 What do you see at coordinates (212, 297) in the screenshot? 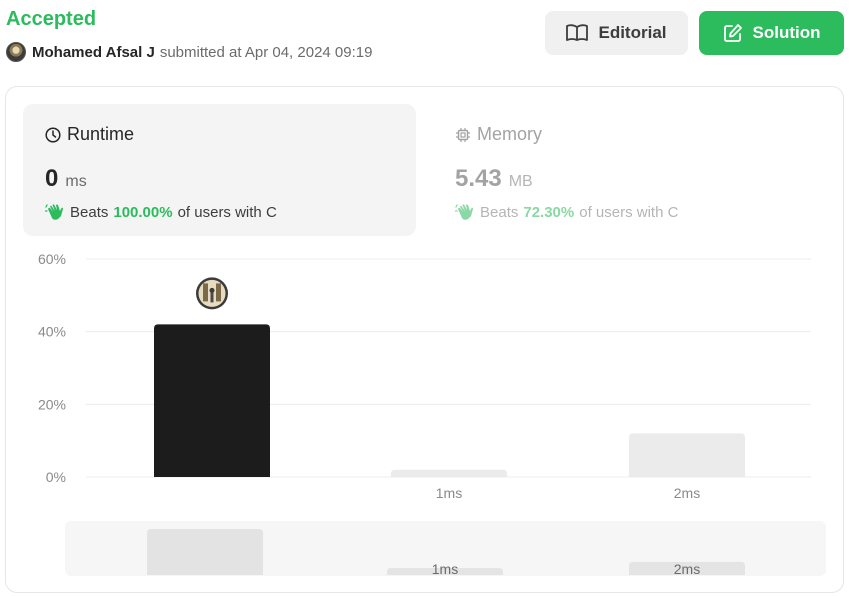
I see `avatar-figure-body` at bounding box center [212, 297].